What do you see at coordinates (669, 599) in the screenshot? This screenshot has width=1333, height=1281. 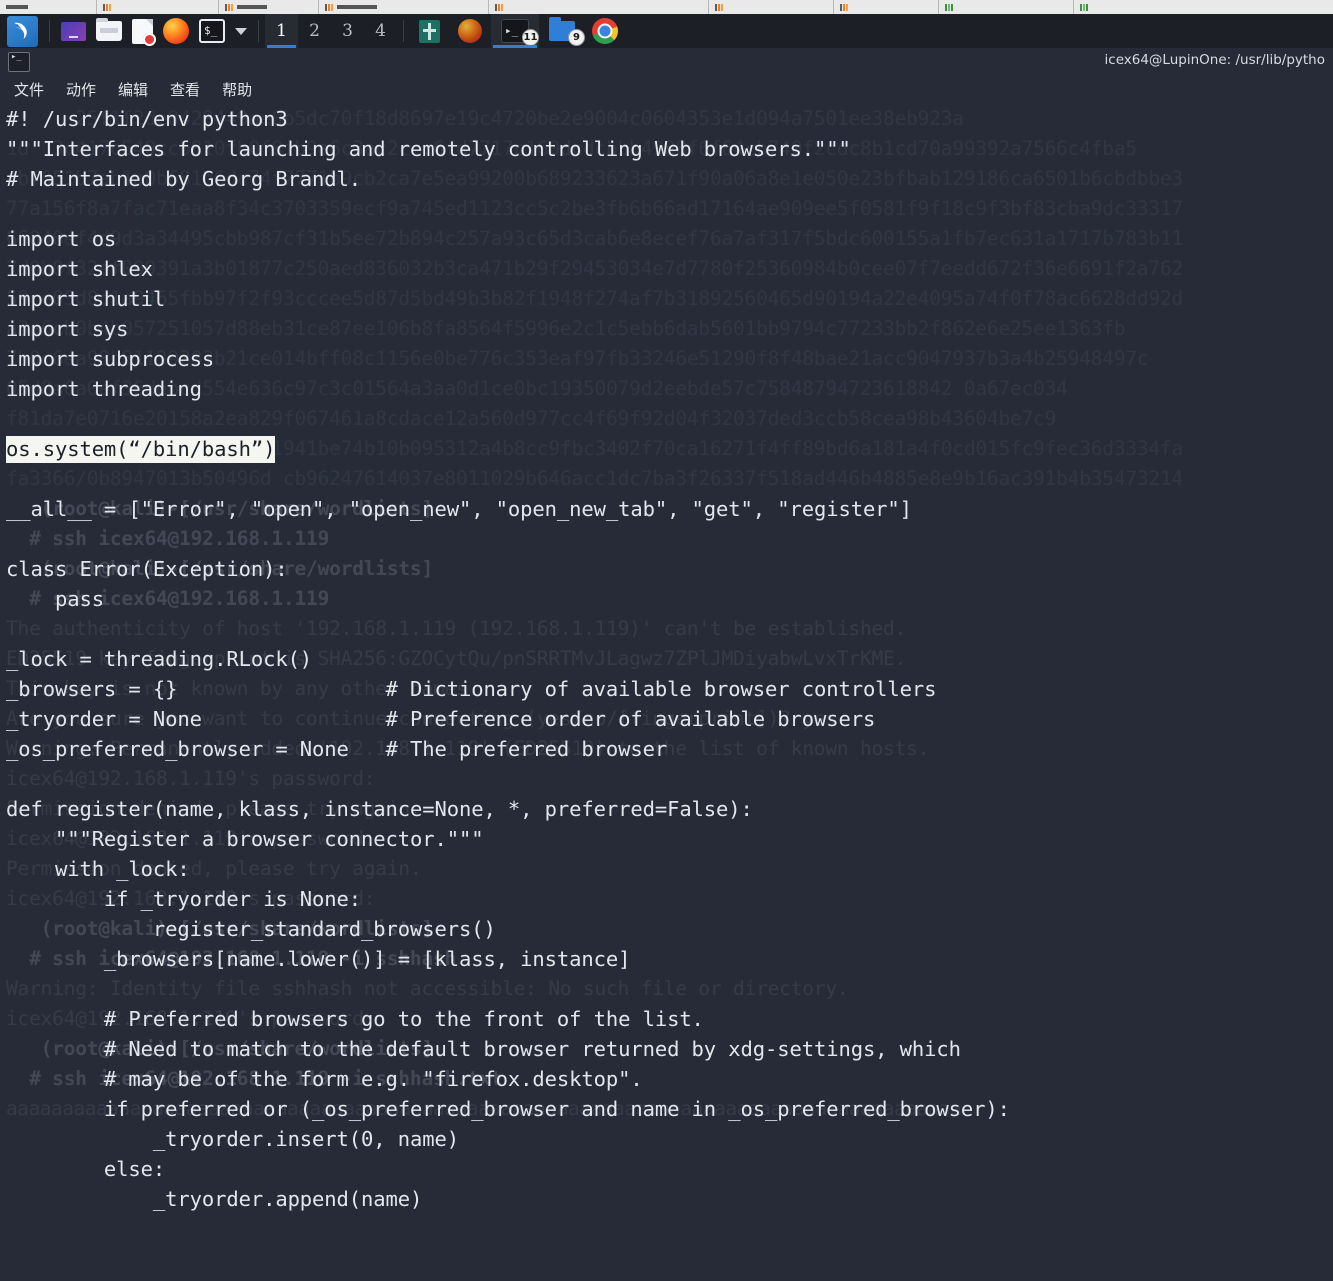 I see `editor-line: pass` at bounding box center [669, 599].